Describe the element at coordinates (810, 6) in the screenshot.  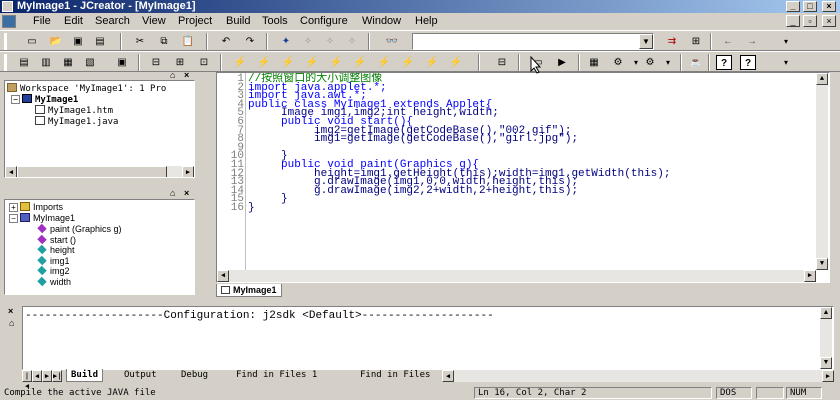
I see `maximize-button: □` at that location.